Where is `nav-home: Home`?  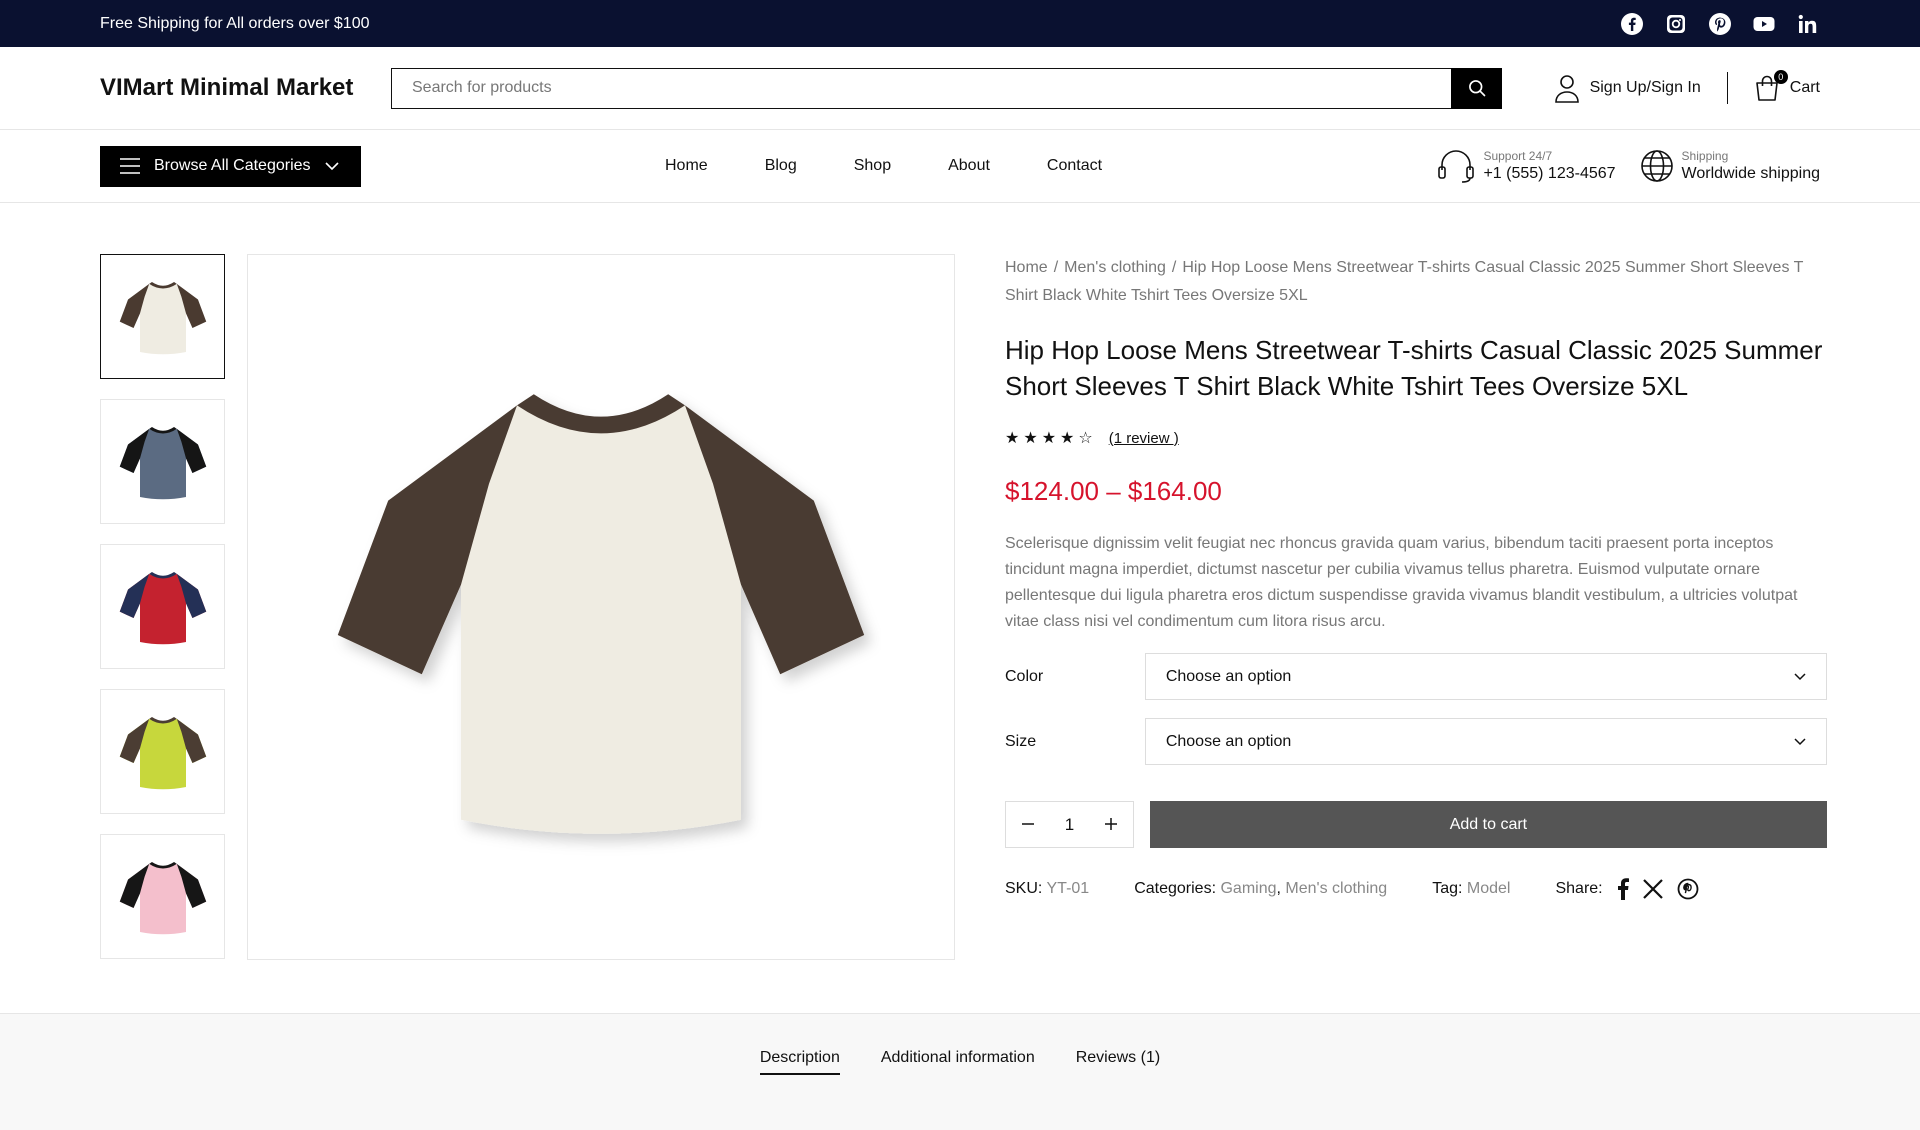
nav-home: Home is located at coordinates (686, 166).